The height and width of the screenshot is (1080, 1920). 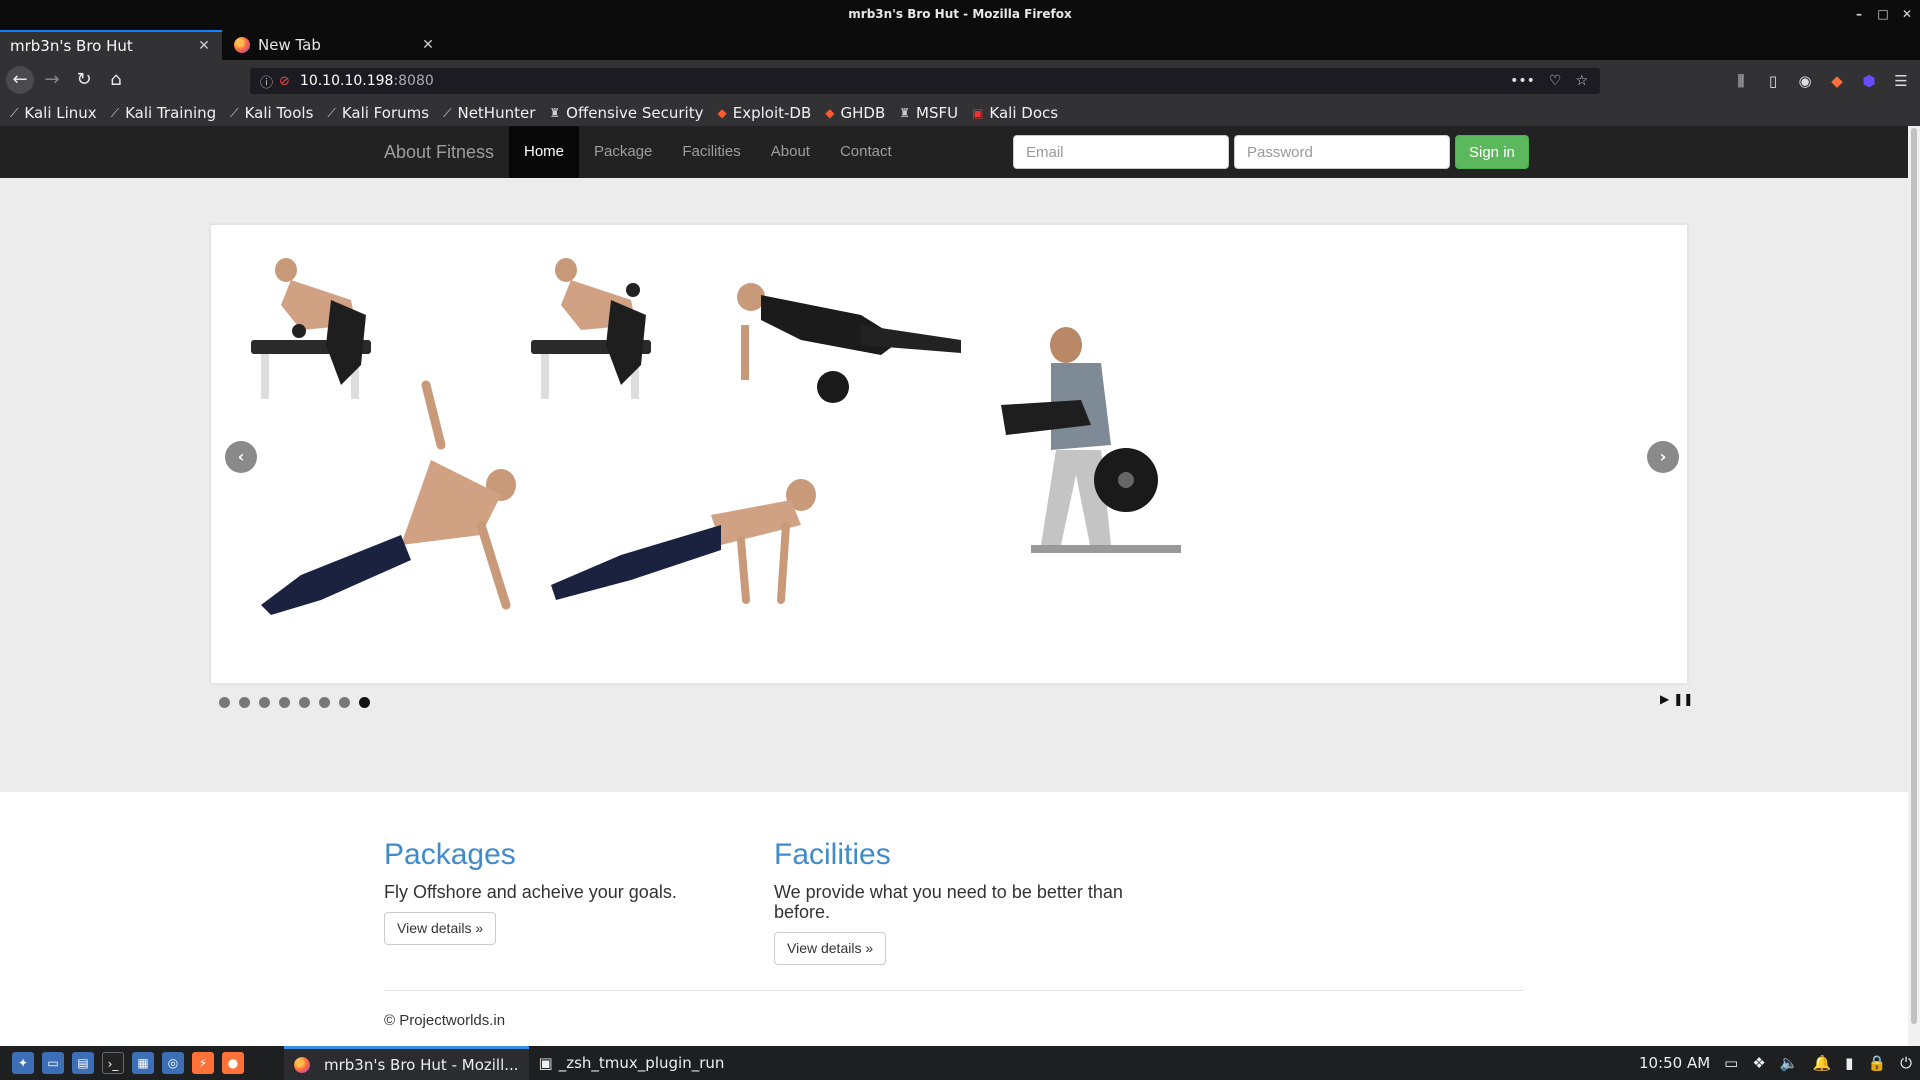 What do you see at coordinates (71, 46) in the screenshot?
I see `tab-title: mrb3n's Bro Hut` at bounding box center [71, 46].